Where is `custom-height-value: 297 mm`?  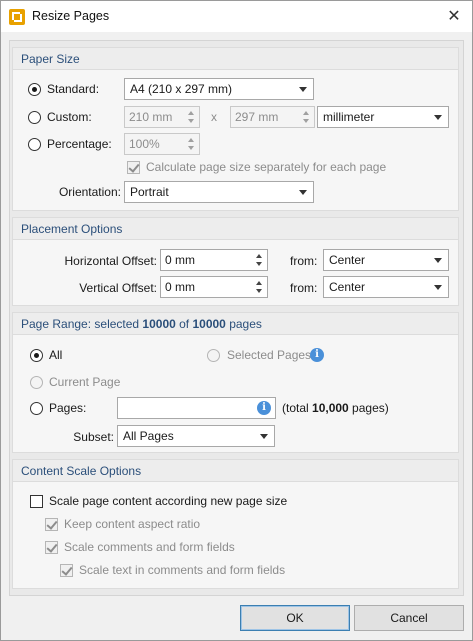
custom-height-value: 297 mm is located at coordinates (257, 117).